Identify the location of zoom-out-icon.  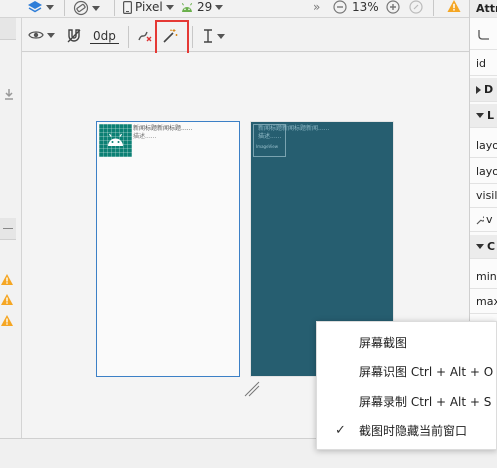
(340, 7).